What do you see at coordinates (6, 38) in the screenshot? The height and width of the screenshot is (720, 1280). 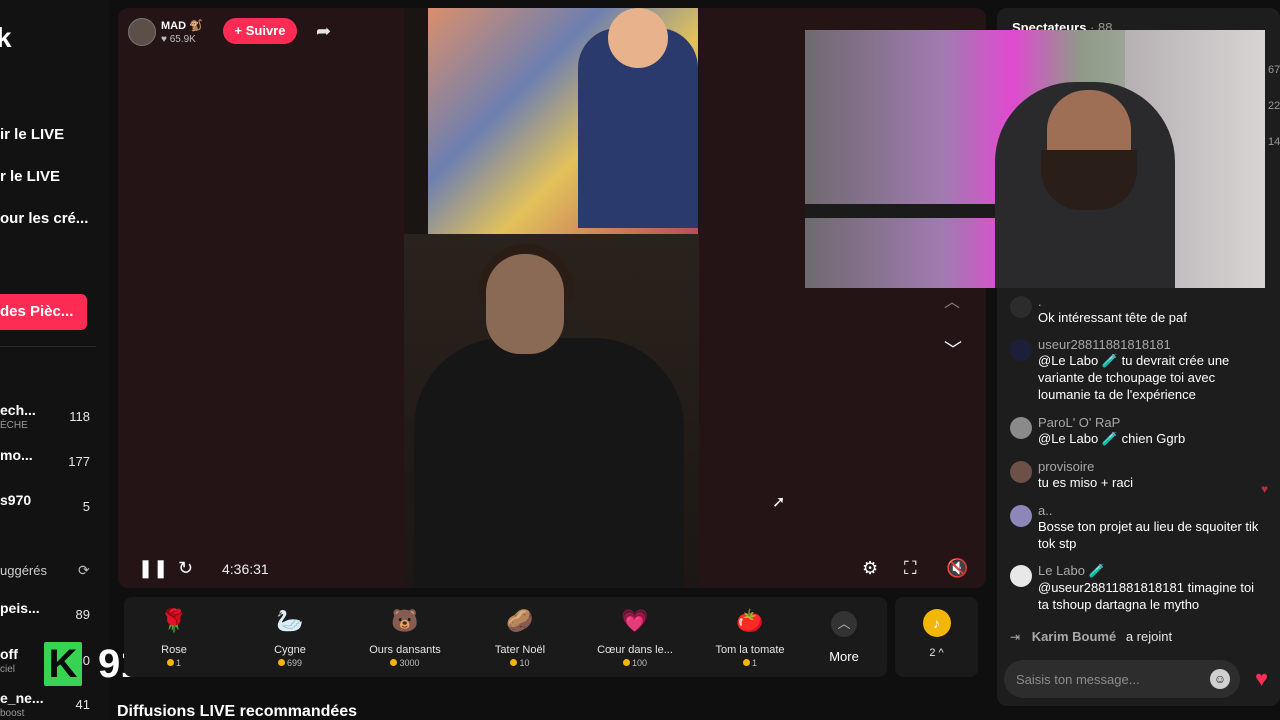 I see `tiktok-logo: k` at bounding box center [6, 38].